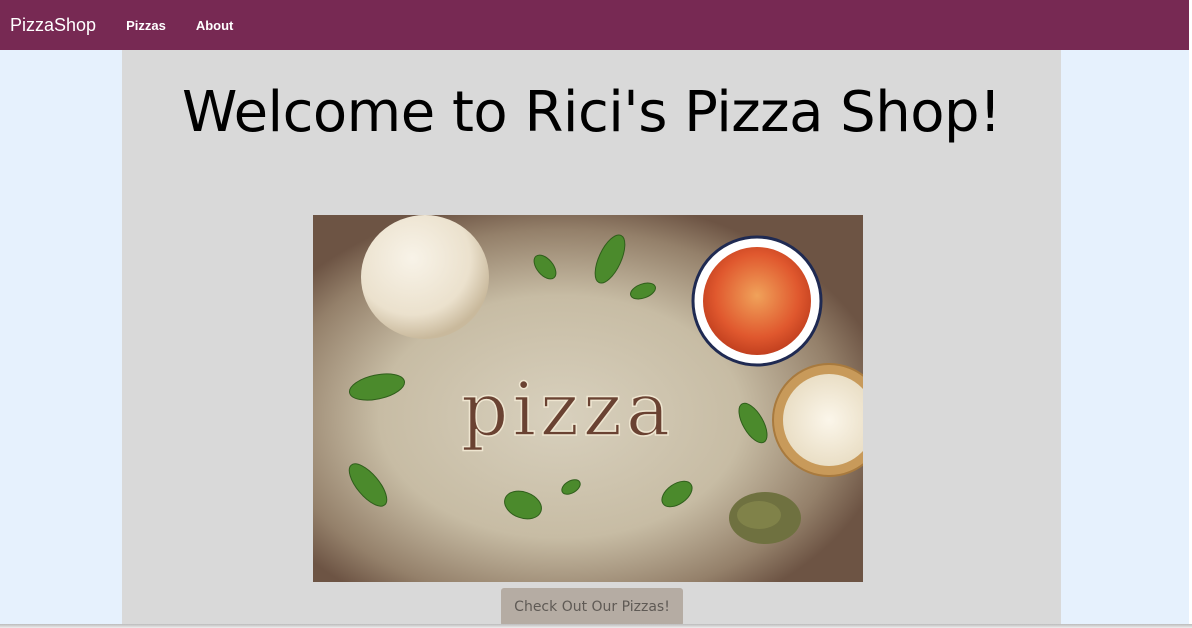 The image size is (1192, 628). What do you see at coordinates (592, 607) in the screenshot?
I see `check-out-pizzas-button: Check Out Our Pizzas!` at bounding box center [592, 607].